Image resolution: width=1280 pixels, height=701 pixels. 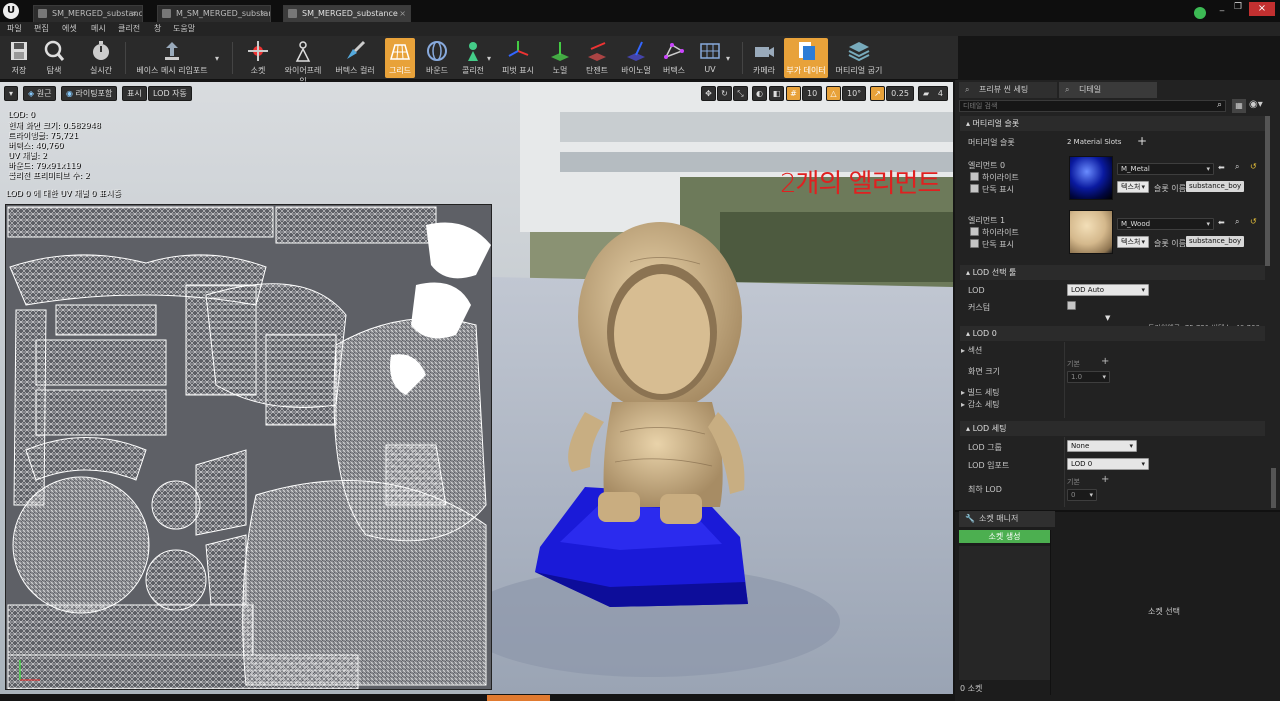 What do you see at coordinates (974, 231) in the screenshot?
I see `element1-highlight-checkbox` at bounding box center [974, 231].